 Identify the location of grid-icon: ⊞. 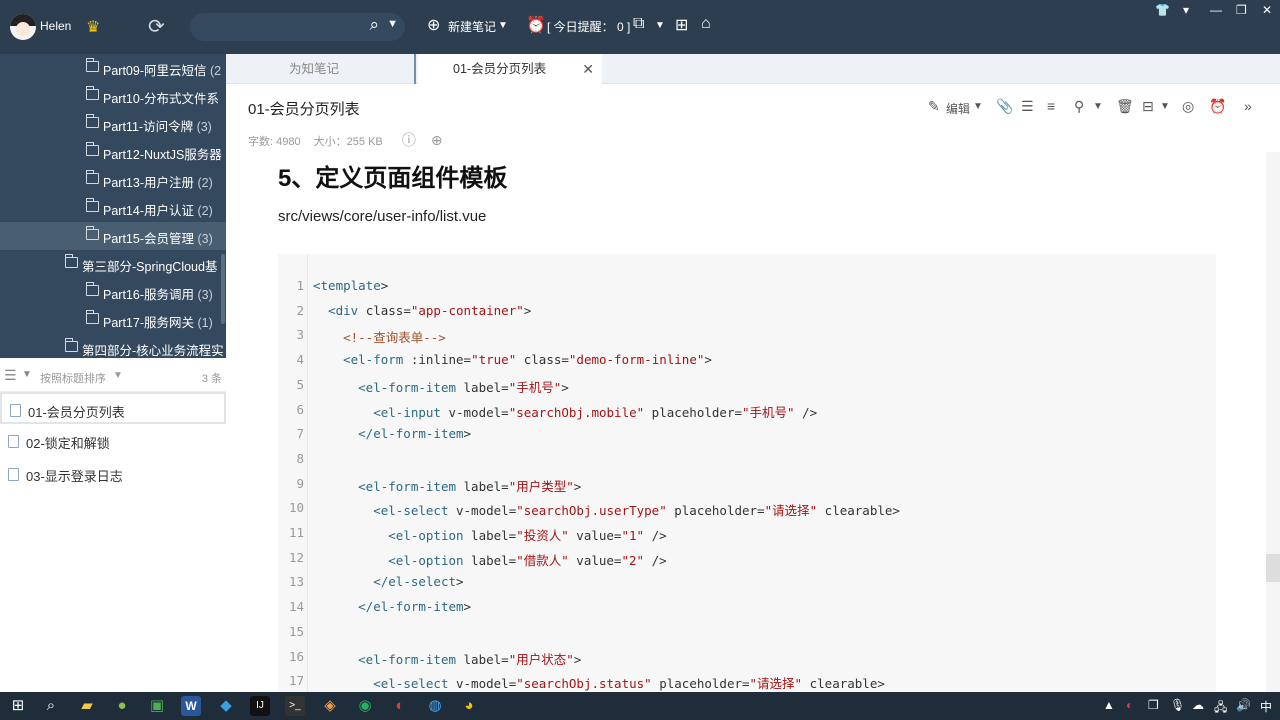
(681, 25).